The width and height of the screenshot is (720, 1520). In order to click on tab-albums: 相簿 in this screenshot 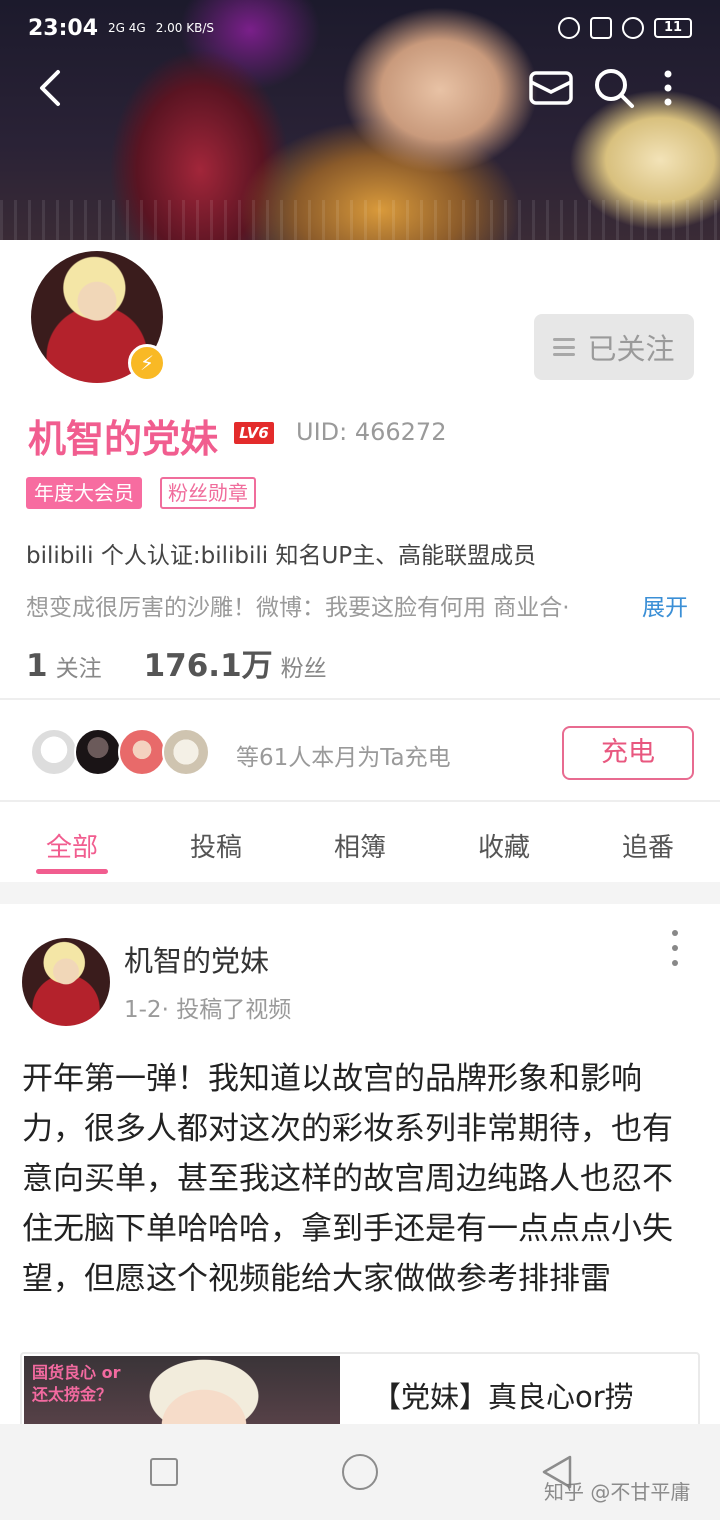, I will do `click(360, 843)`.